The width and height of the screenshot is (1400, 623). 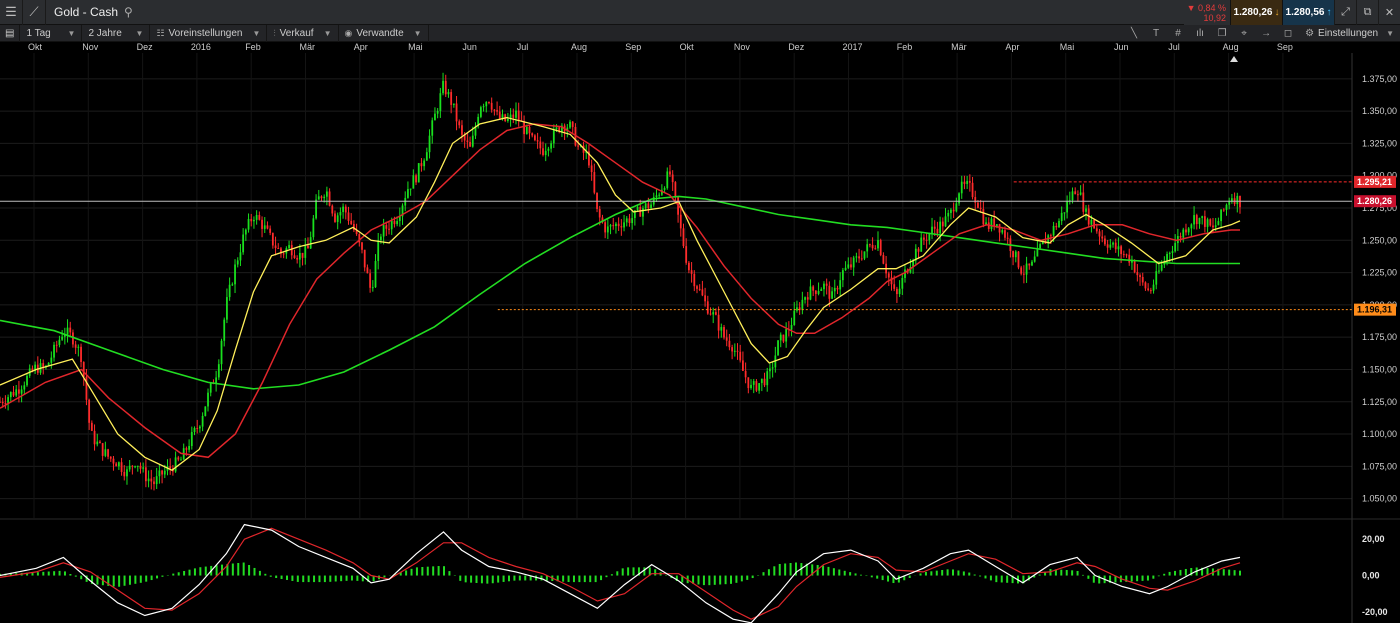 I want to click on buy-price-button: 1.280,56 ↑, so click(x=1308, y=12).